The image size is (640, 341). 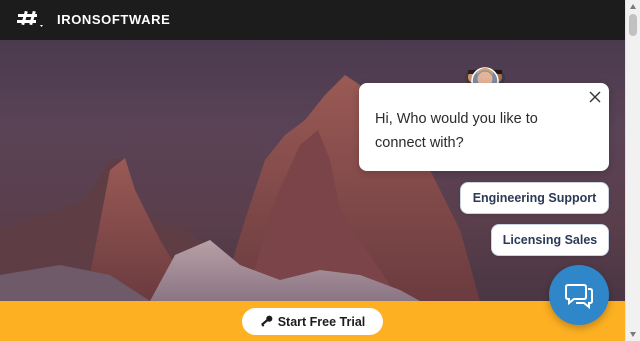 What do you see at coordinates (266, 321) in the screenshot?
I see `key-icon` at bounding box center [266, 321].